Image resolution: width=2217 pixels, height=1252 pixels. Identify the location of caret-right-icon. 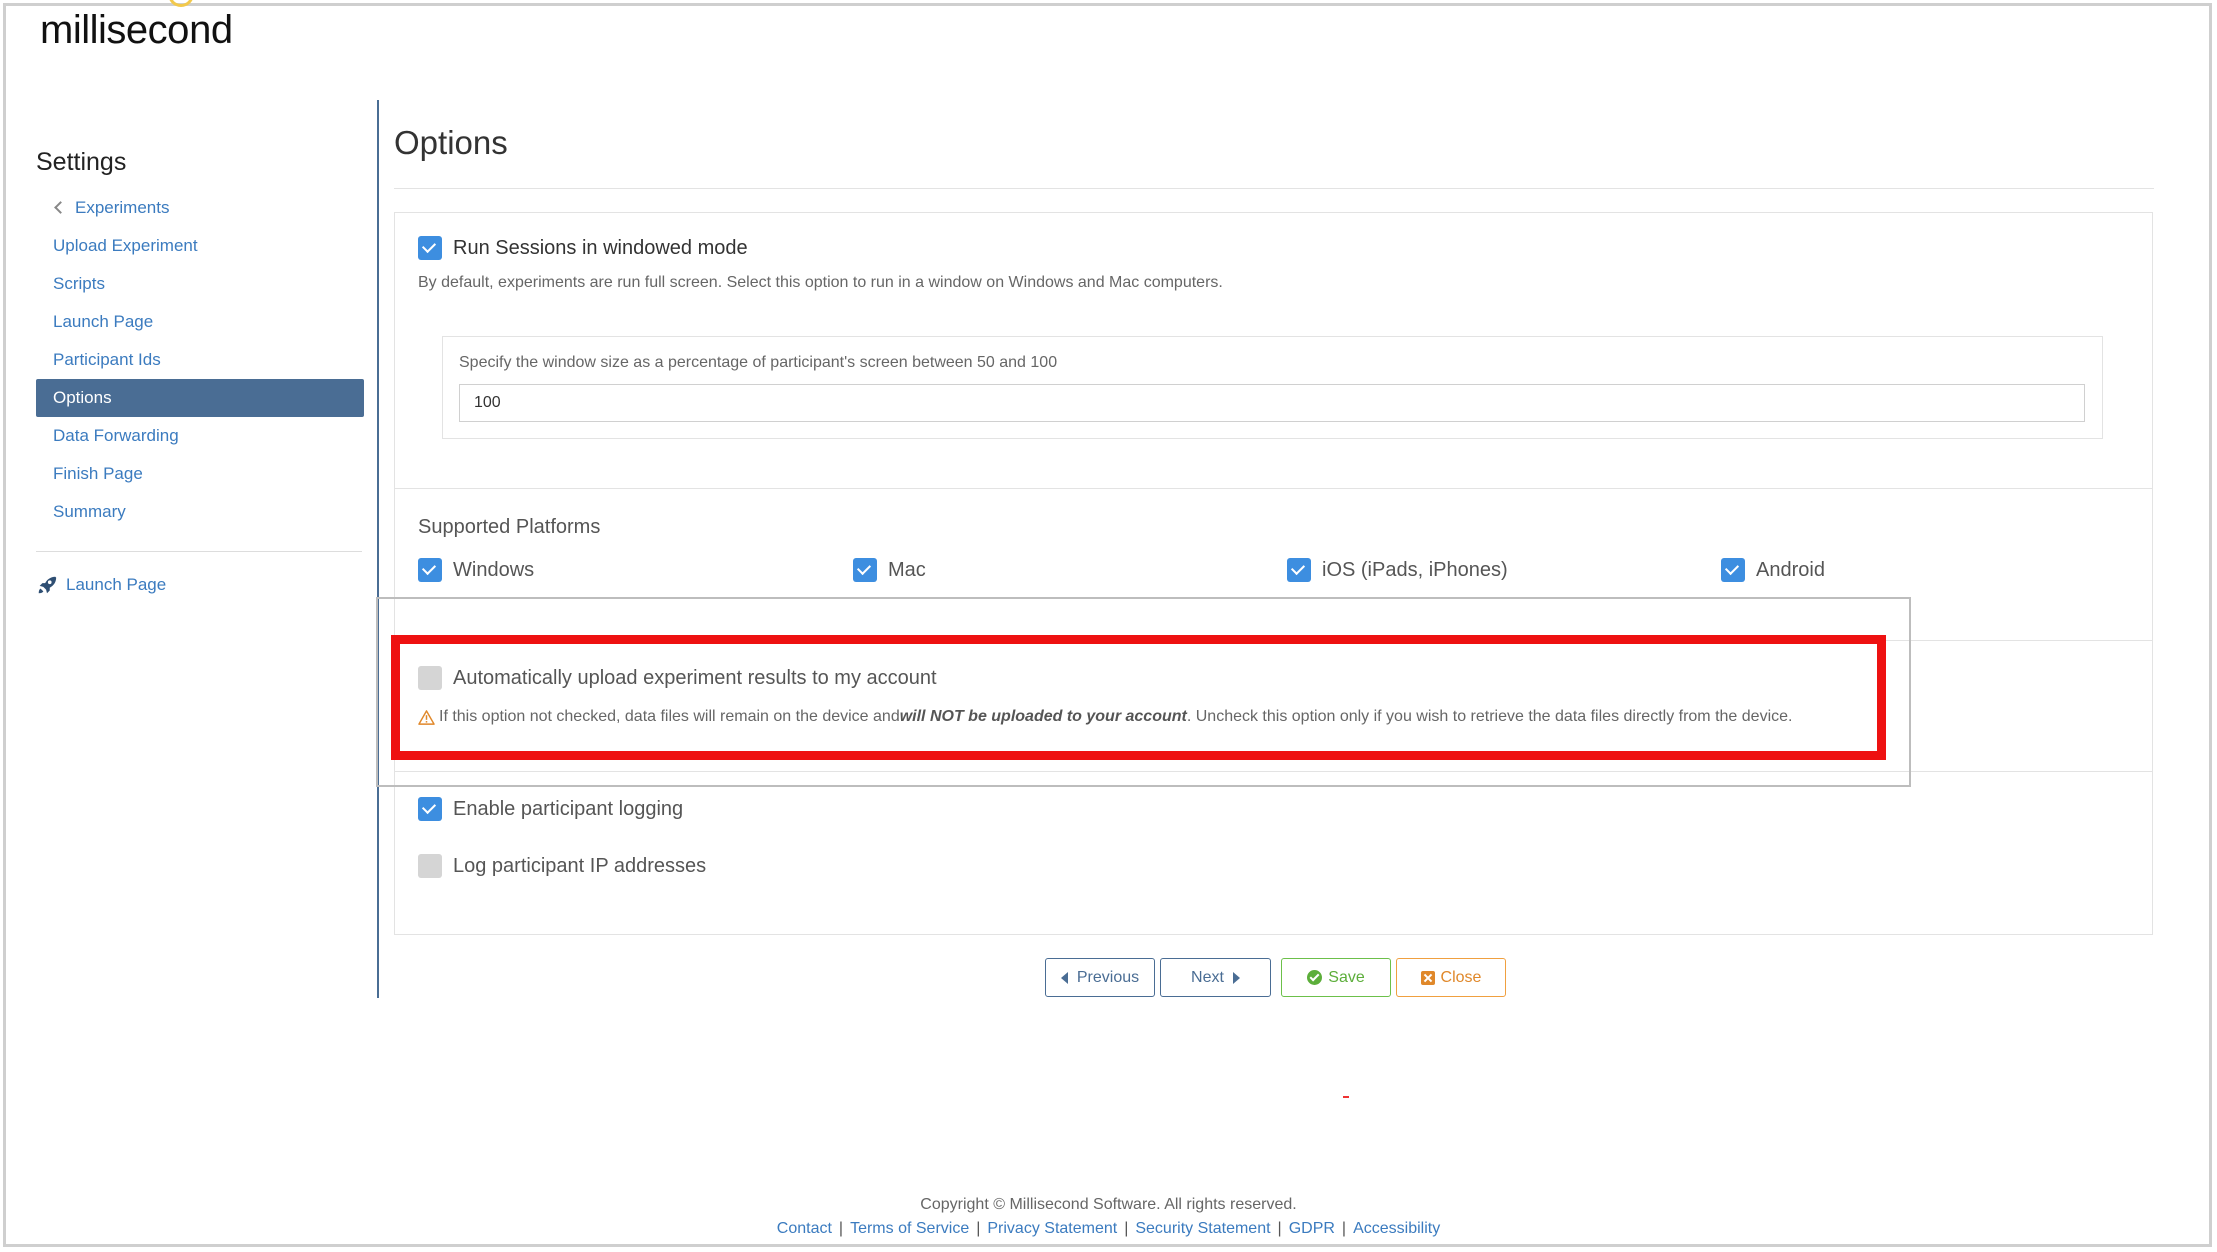
(1236, 977).